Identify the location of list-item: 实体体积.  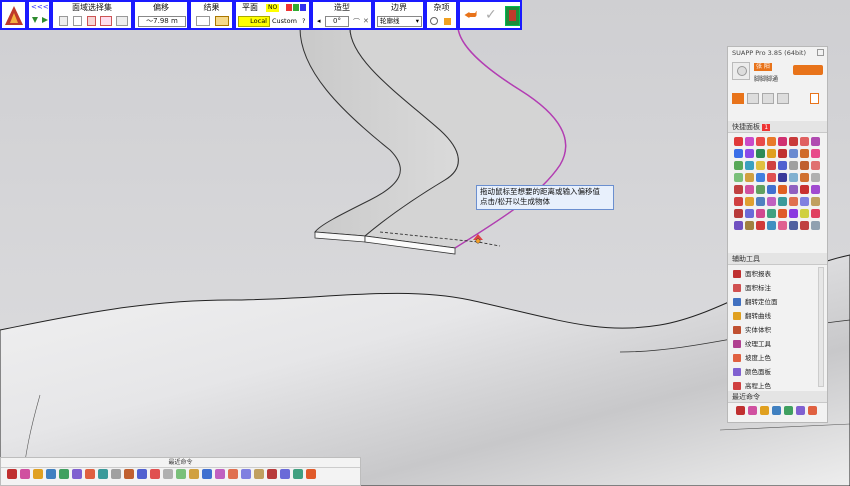
(775, 330).